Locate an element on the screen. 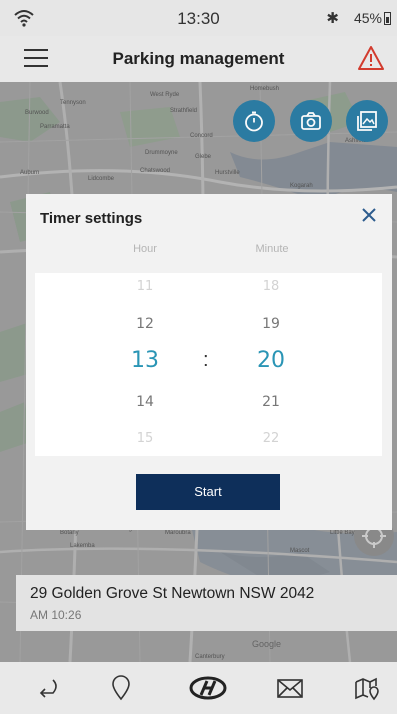 The image size is (397, 714). hour-column-label: Hour is located at coordinates (145, 249).